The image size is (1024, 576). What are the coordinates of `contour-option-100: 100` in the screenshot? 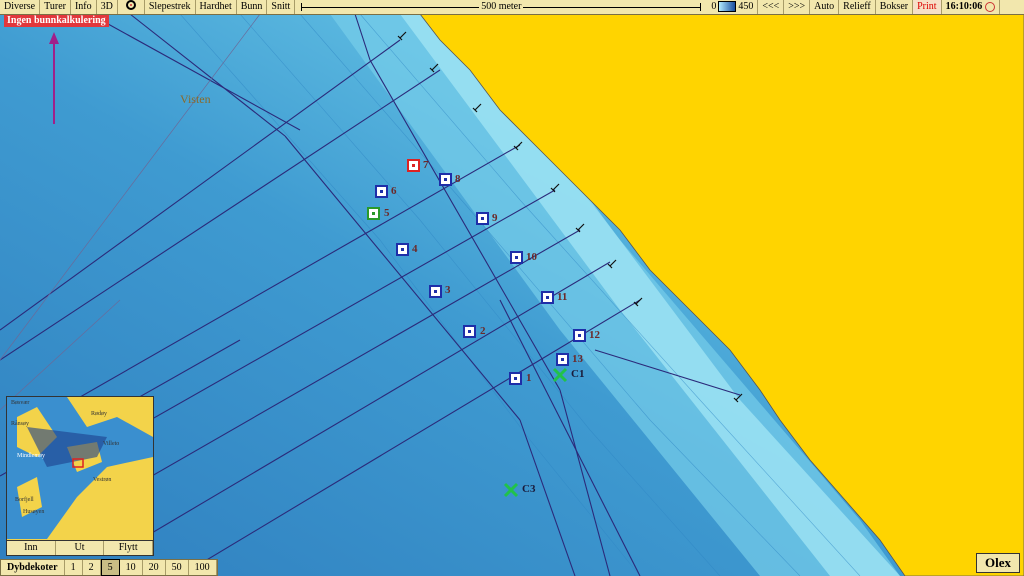 It's located at (203, 567).